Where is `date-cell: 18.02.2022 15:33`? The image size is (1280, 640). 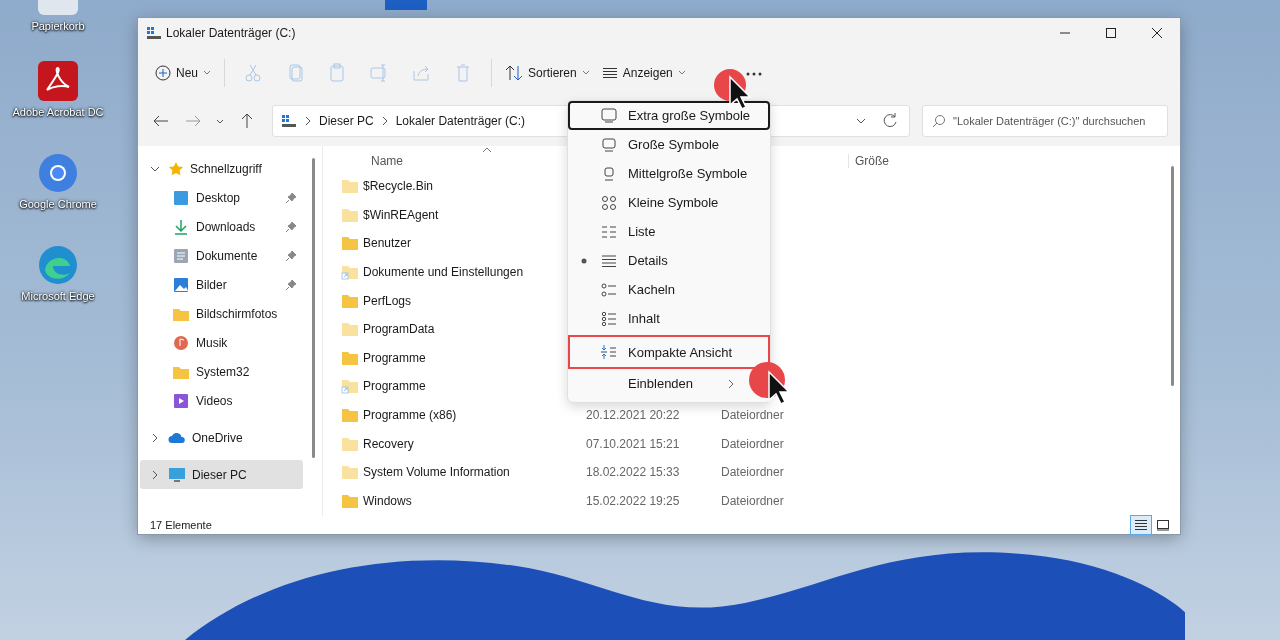 date-cell: 18.02.2022 15:33 is located at coordinates (633, 472).